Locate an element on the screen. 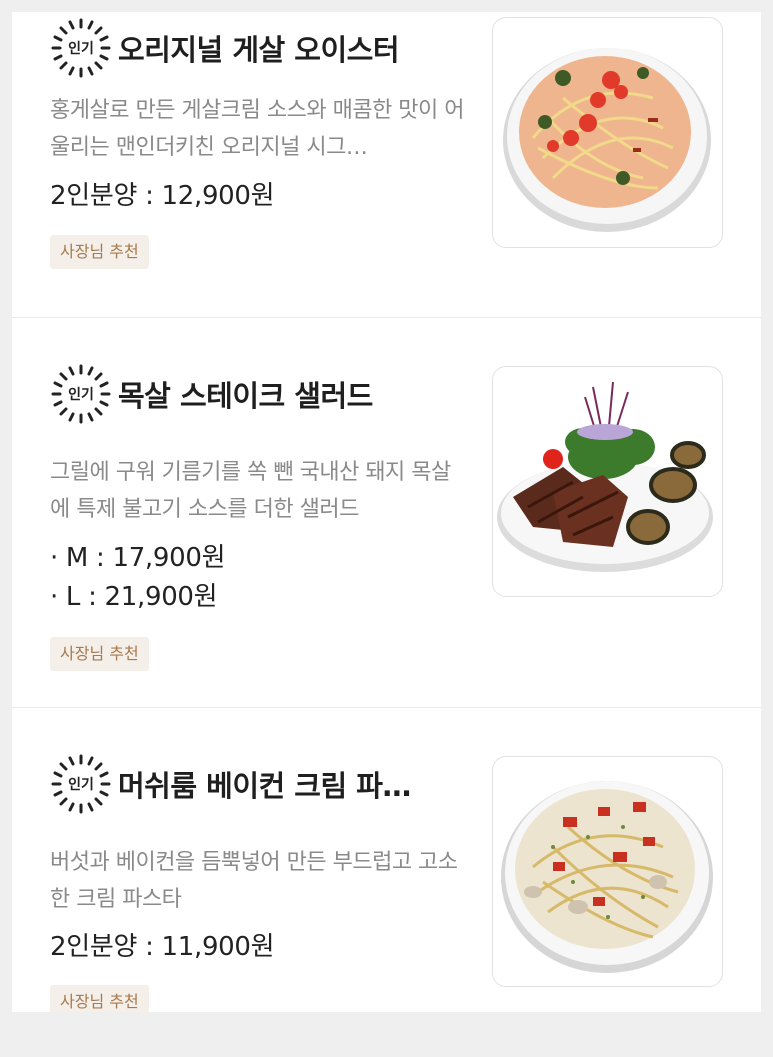  menu-item-title: 오리지널 게살 오이스터 is located at coordinates (258, 50).